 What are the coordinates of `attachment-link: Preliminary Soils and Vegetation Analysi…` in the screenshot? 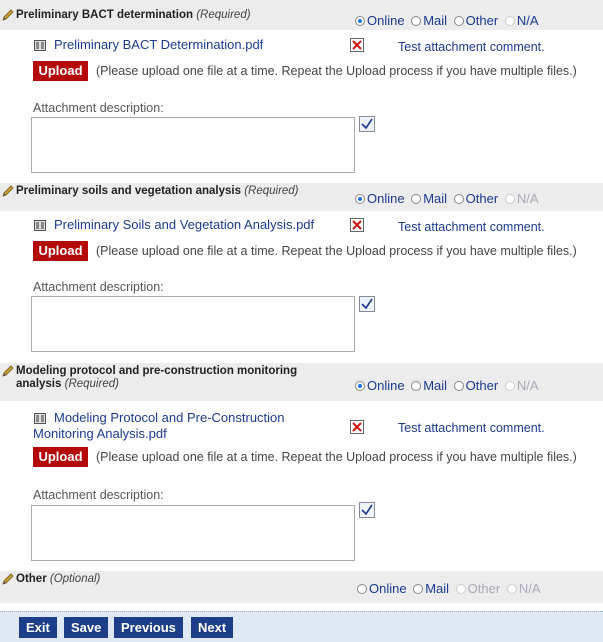 It's located at (184, 225).